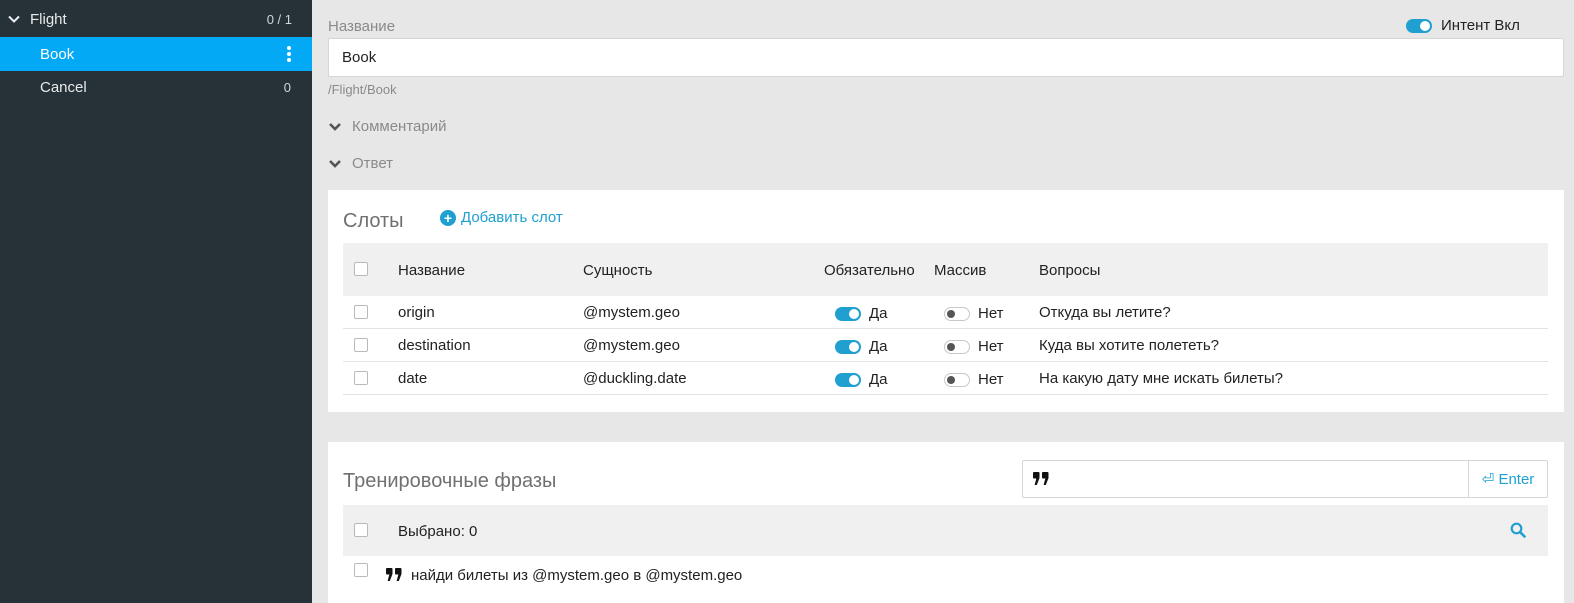 This screenshot has width=1574, height=603. Describe the element at coordinates (373, 221) in the screenshot. I see `slots-title: Слоты` at that location.